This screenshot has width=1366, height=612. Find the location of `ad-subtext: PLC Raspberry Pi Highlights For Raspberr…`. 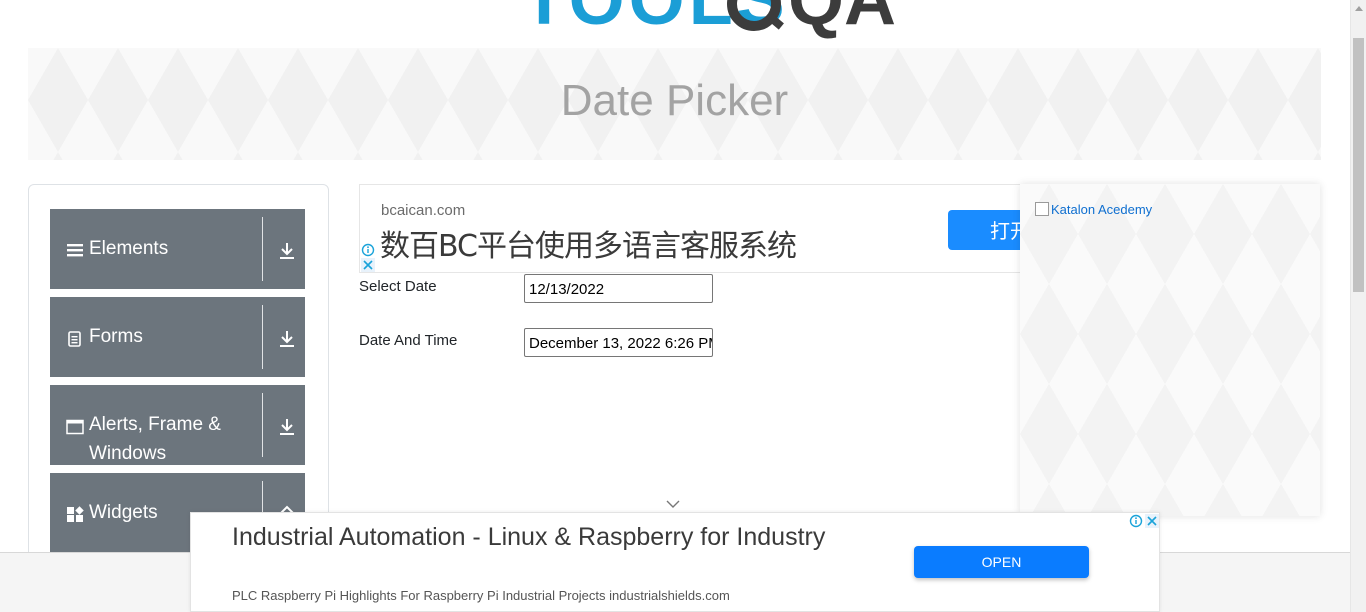

ad-subtext: PLC Raspberry Pi Highlights For Raspberr… is located at coordinates (481, 595).